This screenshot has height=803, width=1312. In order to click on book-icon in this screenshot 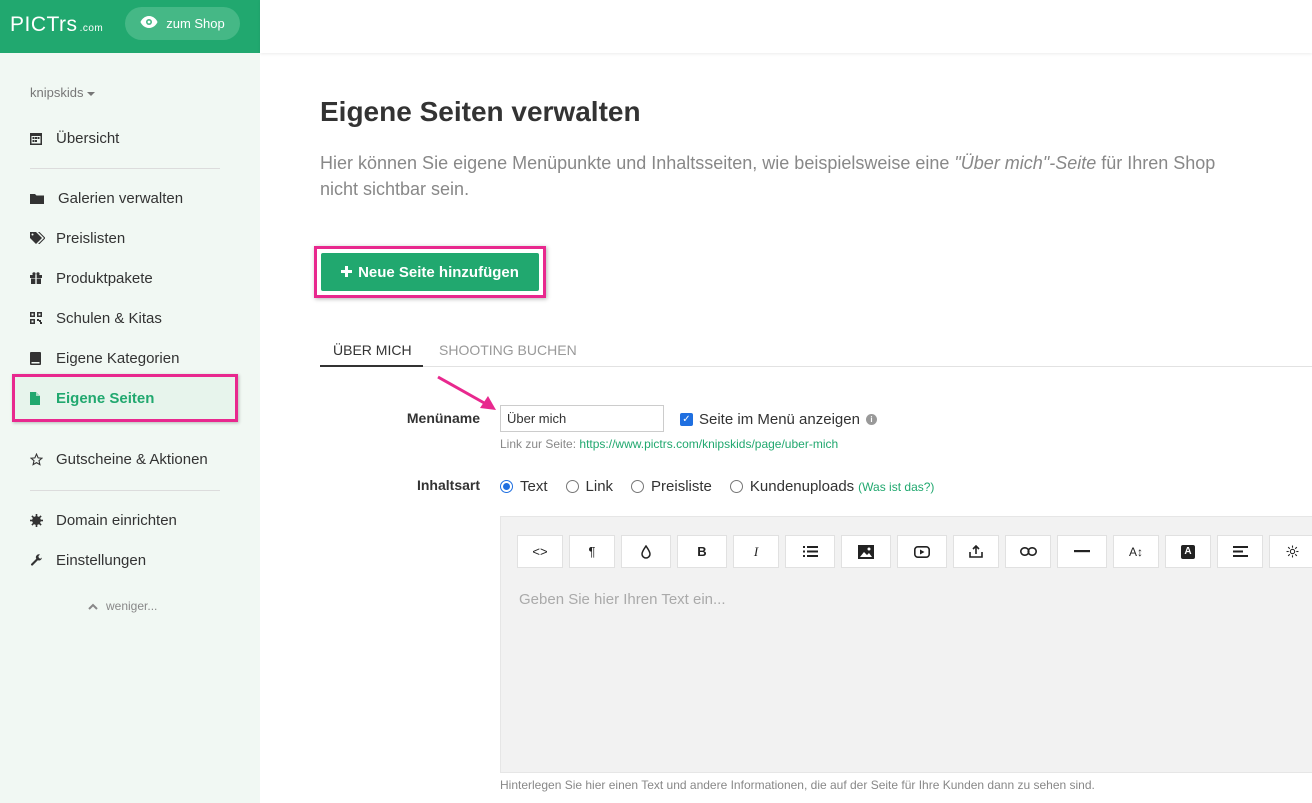, I will do `click(43, 358)`.